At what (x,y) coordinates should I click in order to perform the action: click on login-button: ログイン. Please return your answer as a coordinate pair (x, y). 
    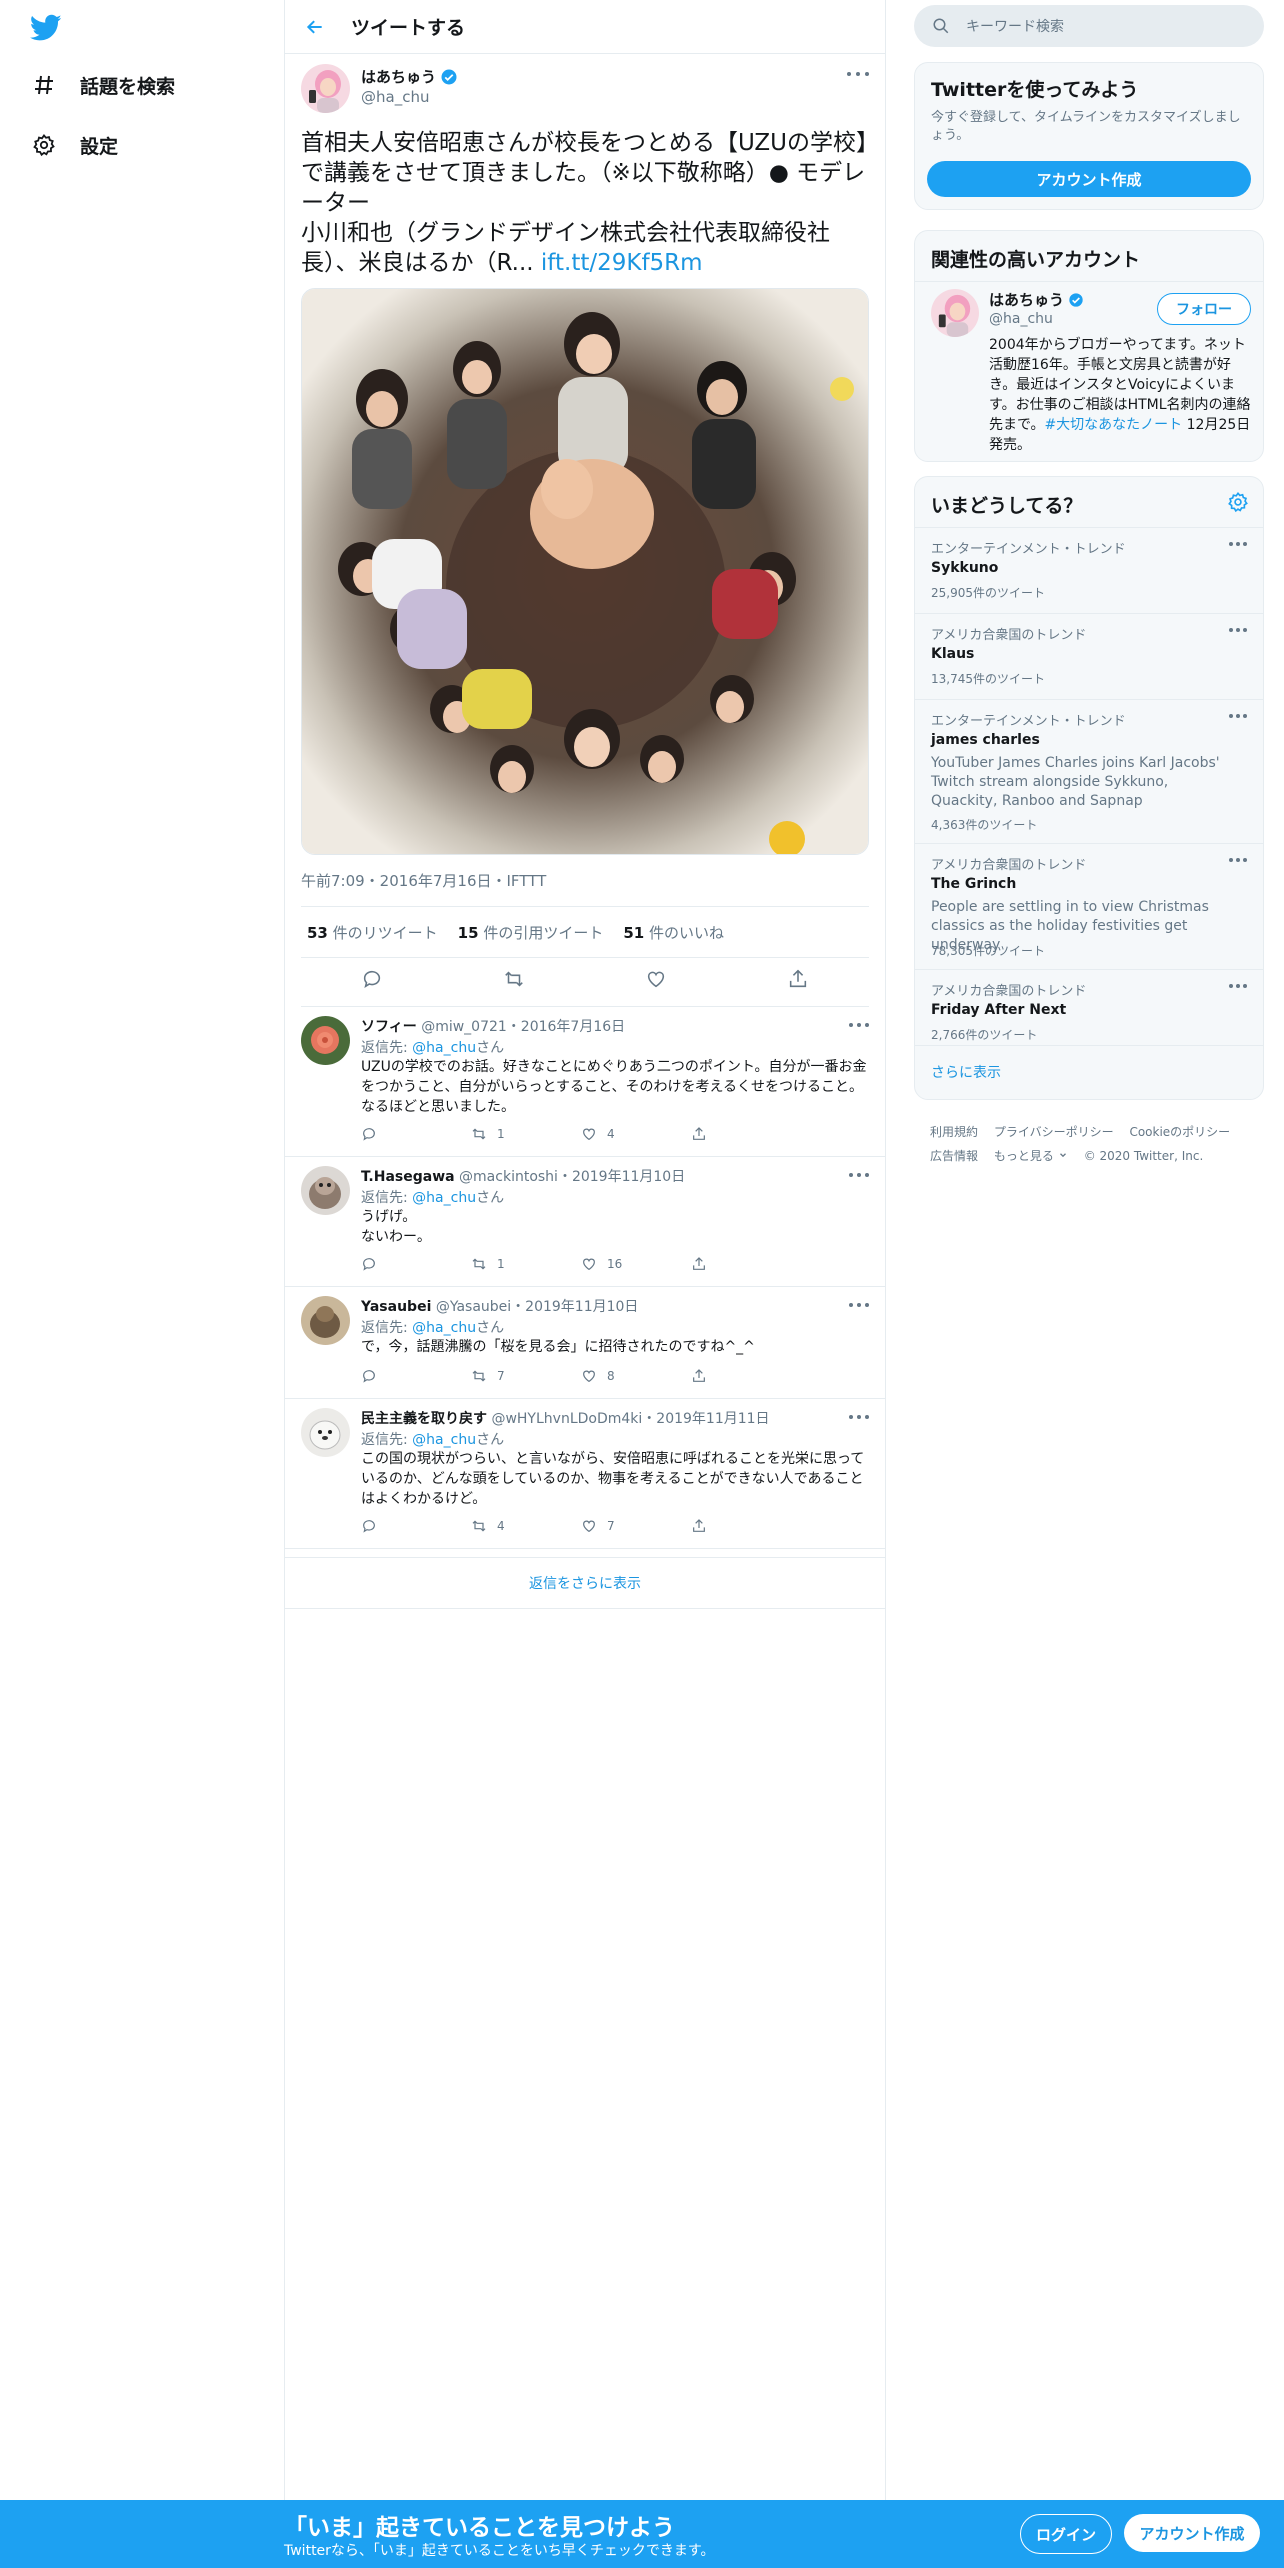
    Looking at the image, I should click on (1066, 2534).